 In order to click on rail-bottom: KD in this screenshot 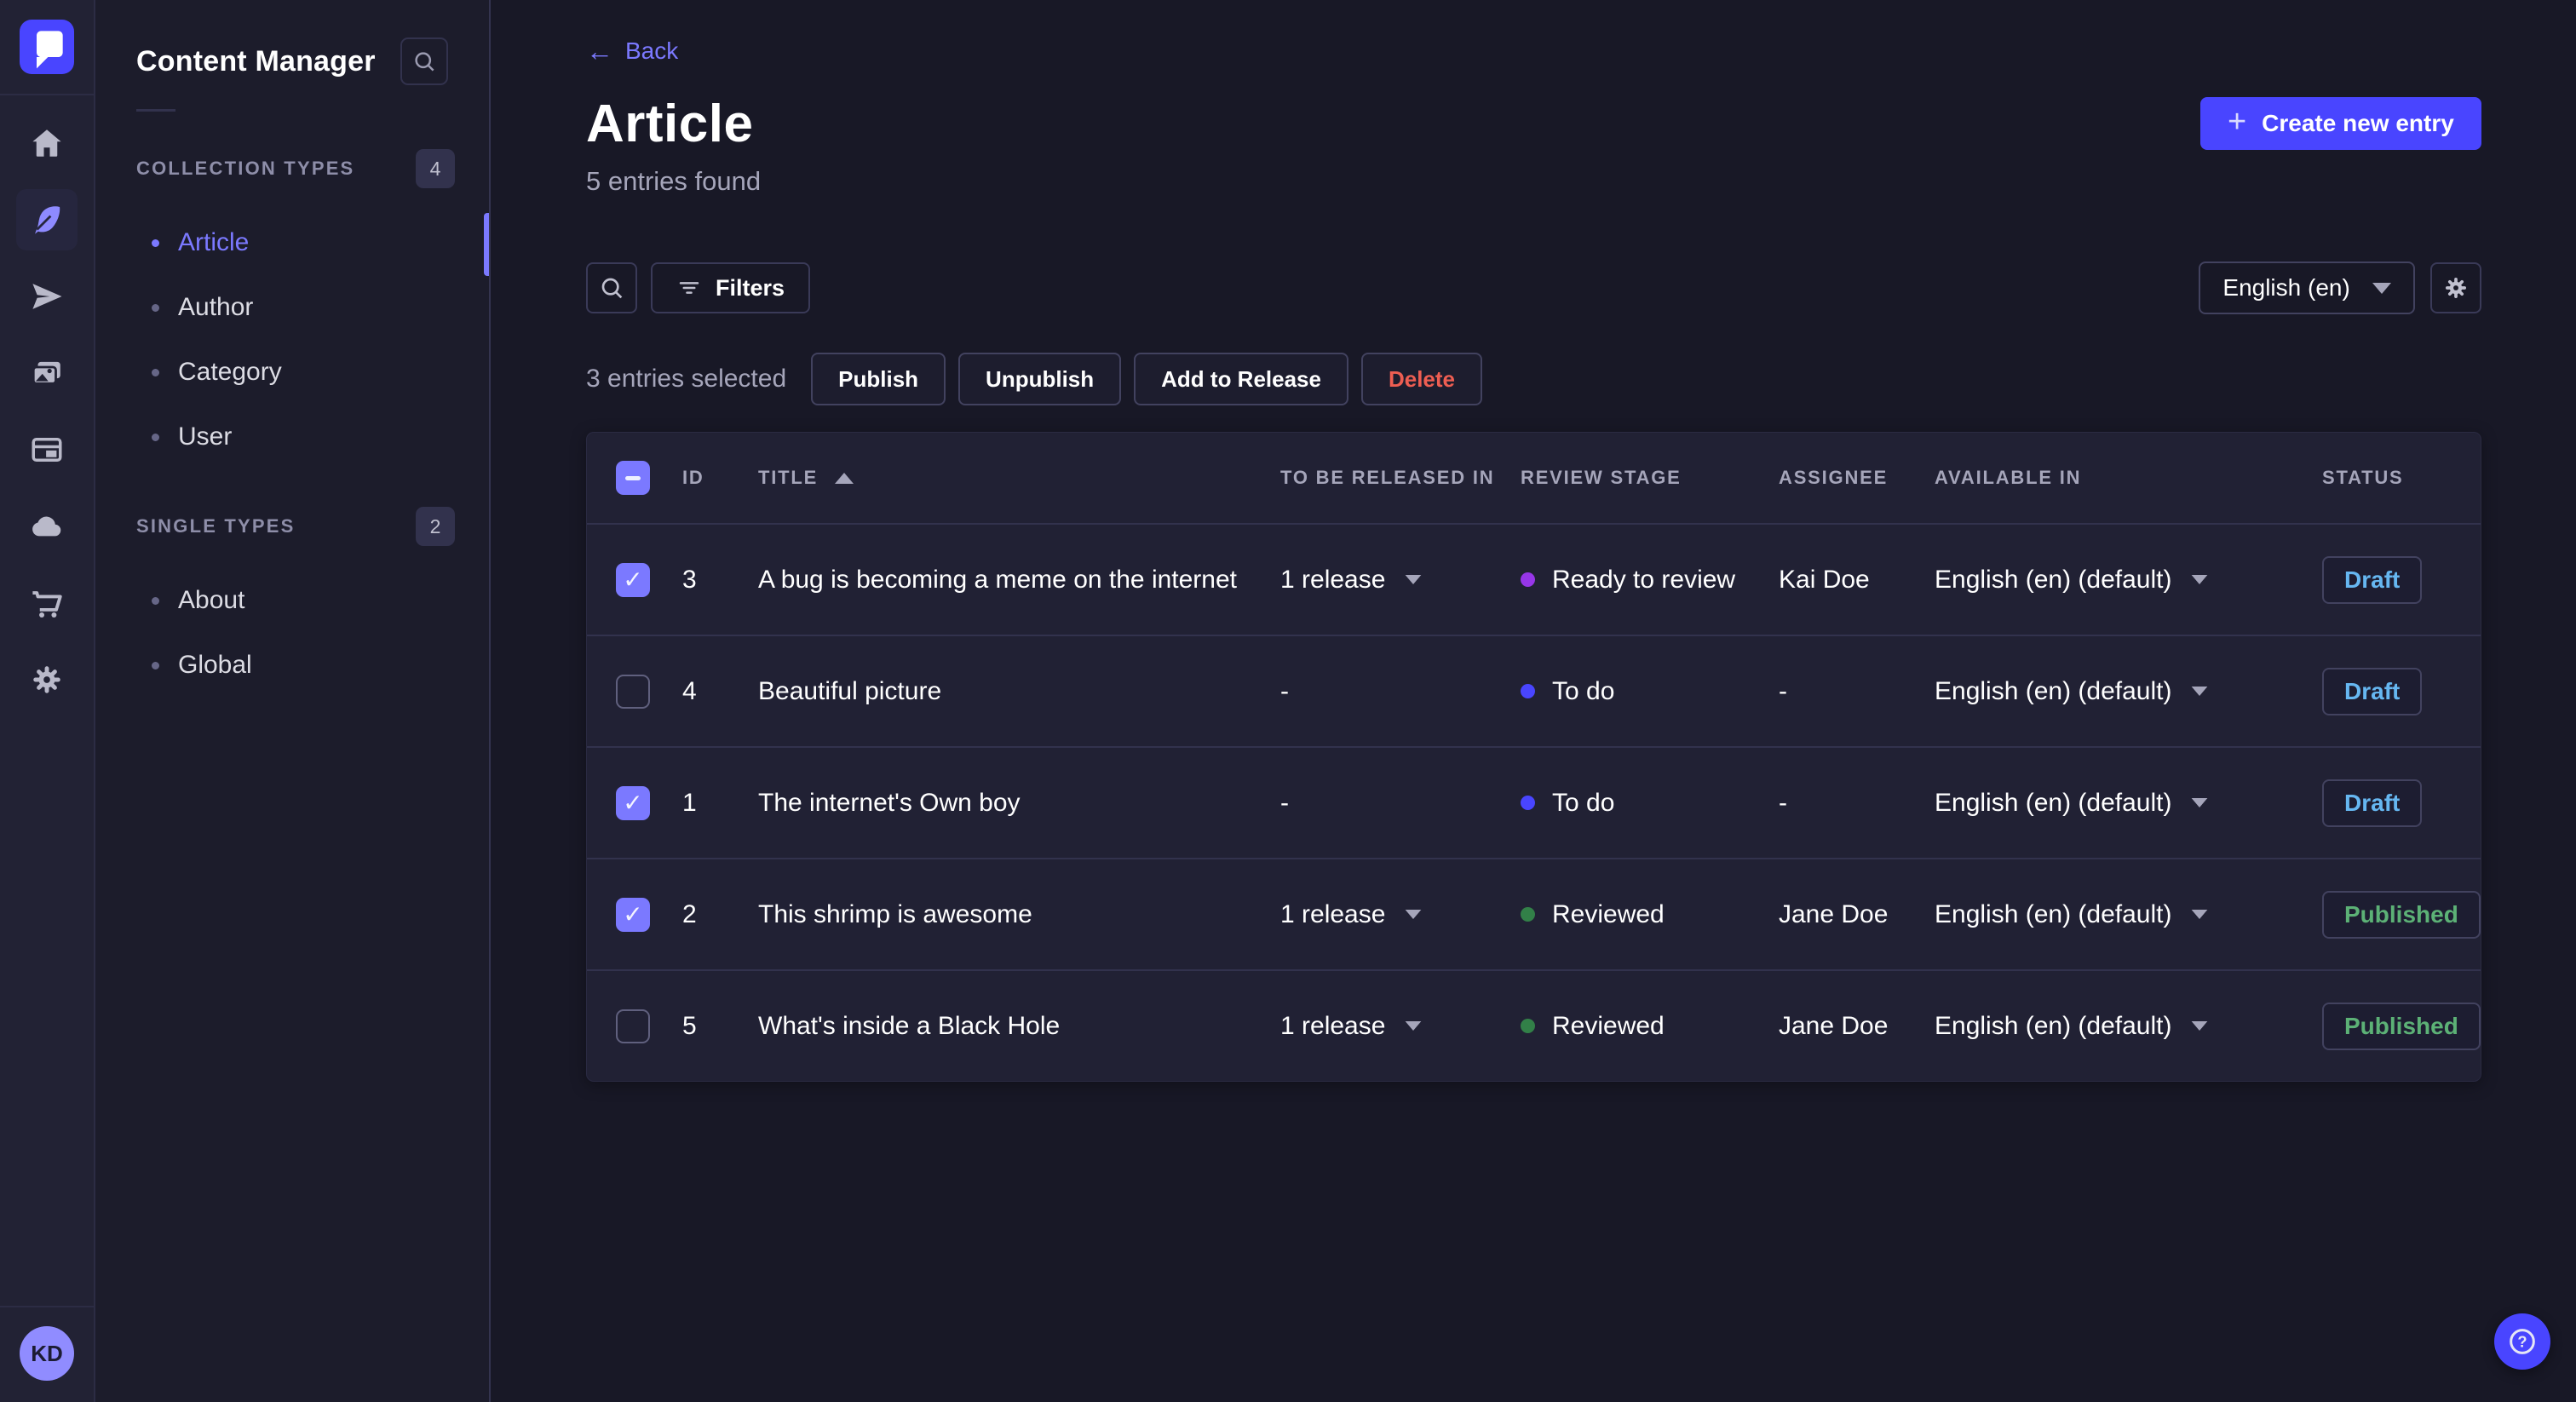, I will do `click(47, 1354)`.